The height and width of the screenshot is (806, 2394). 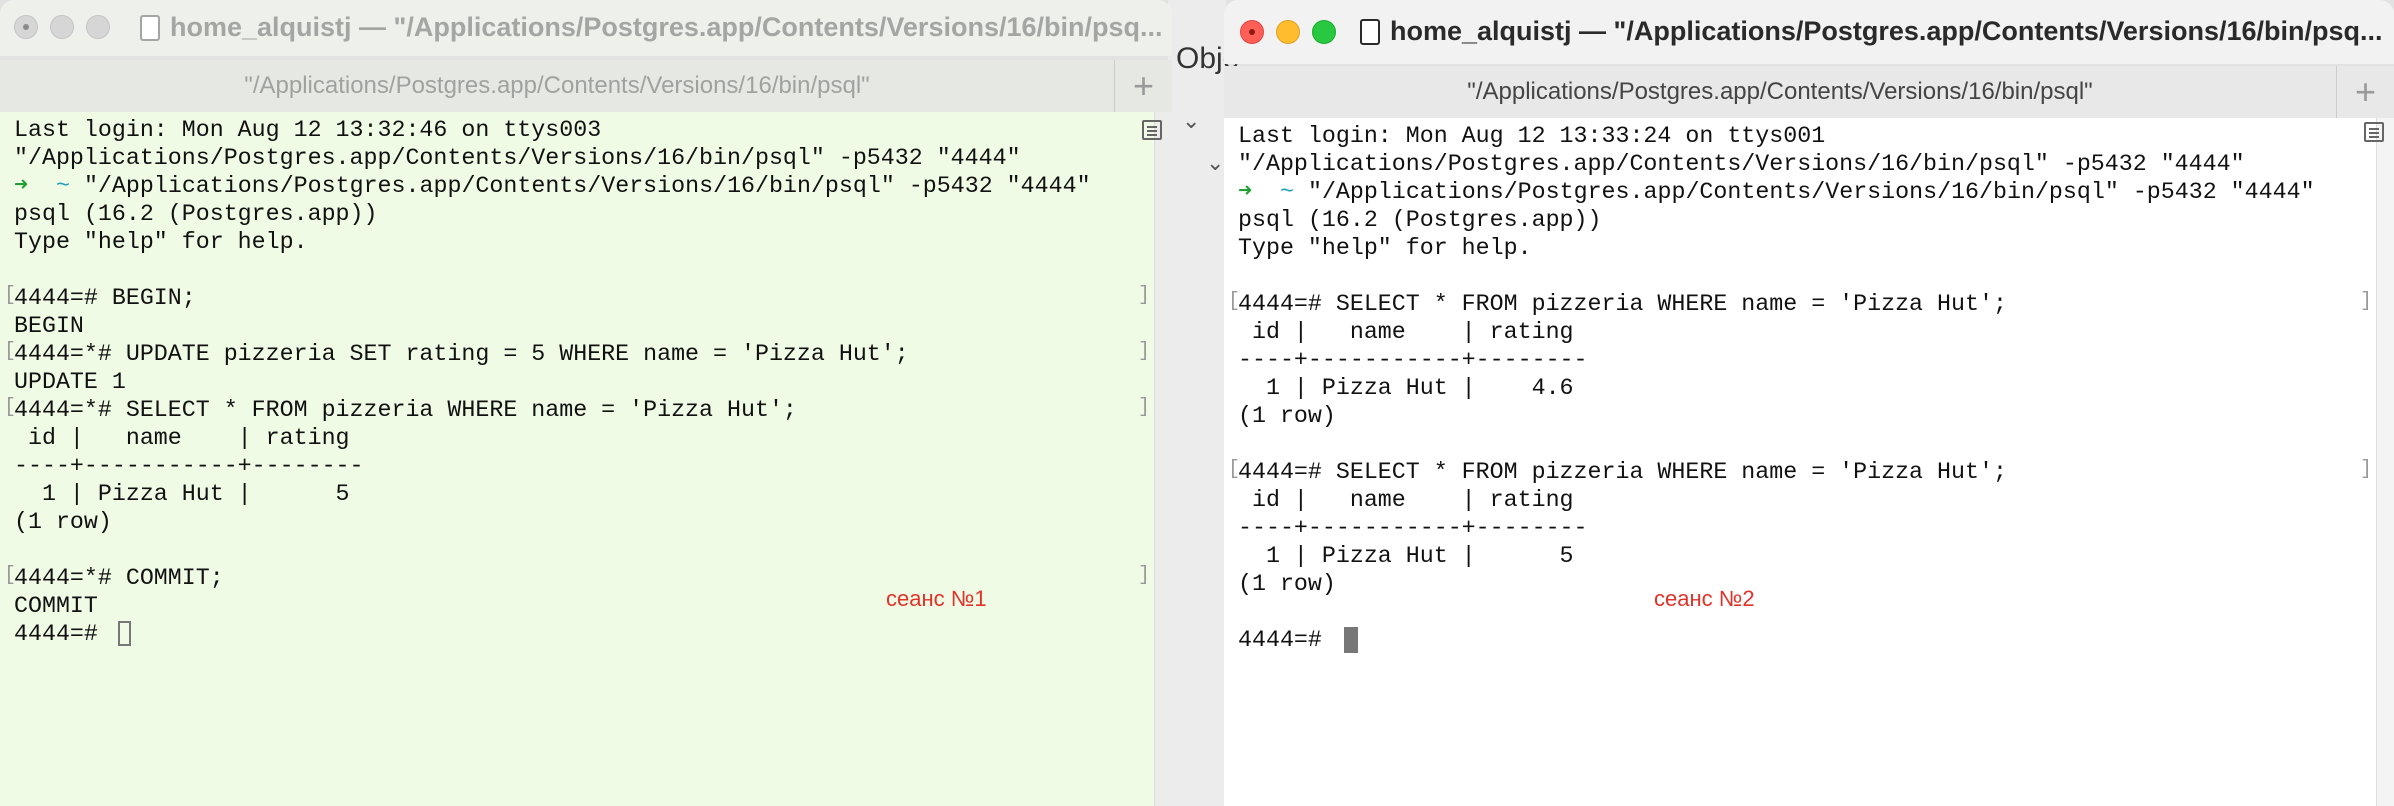 I want to click on terminal-line: 1 | Pizza Hut | 4.6, so click(x=1776, y=388).